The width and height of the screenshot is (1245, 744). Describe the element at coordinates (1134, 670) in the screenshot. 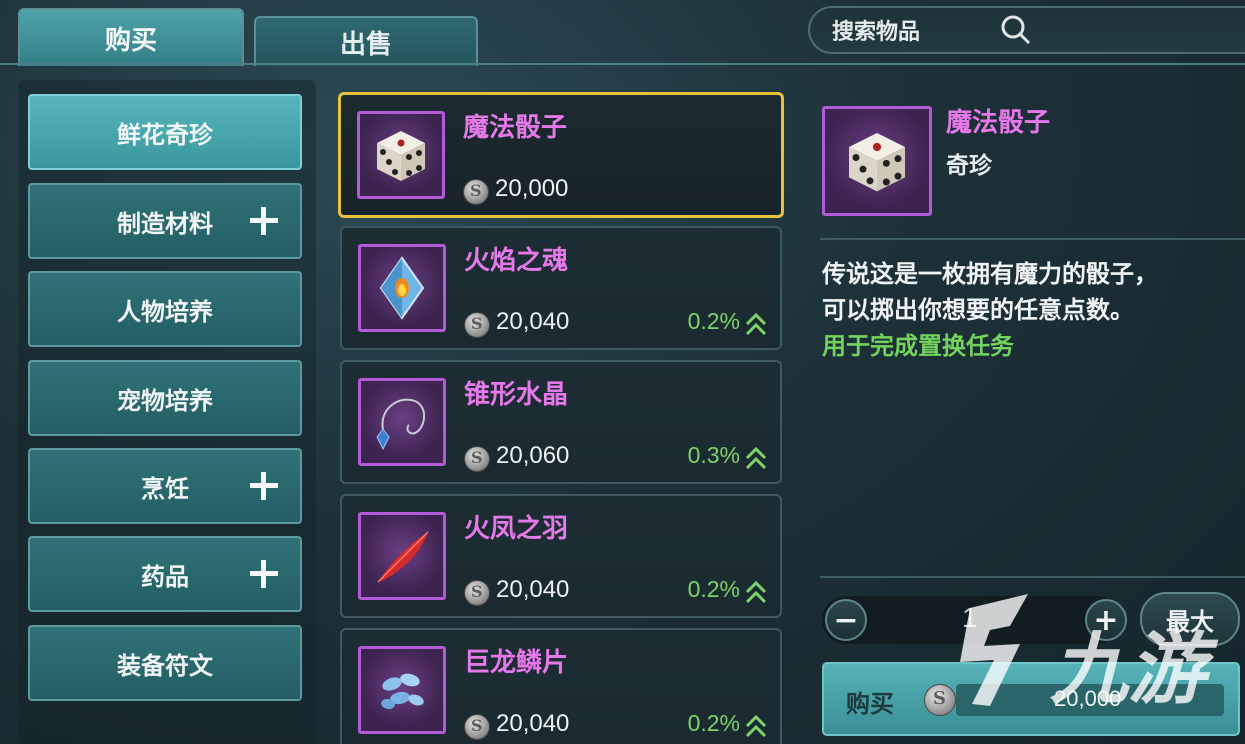

I see `watermark-text: 九游` at that location.